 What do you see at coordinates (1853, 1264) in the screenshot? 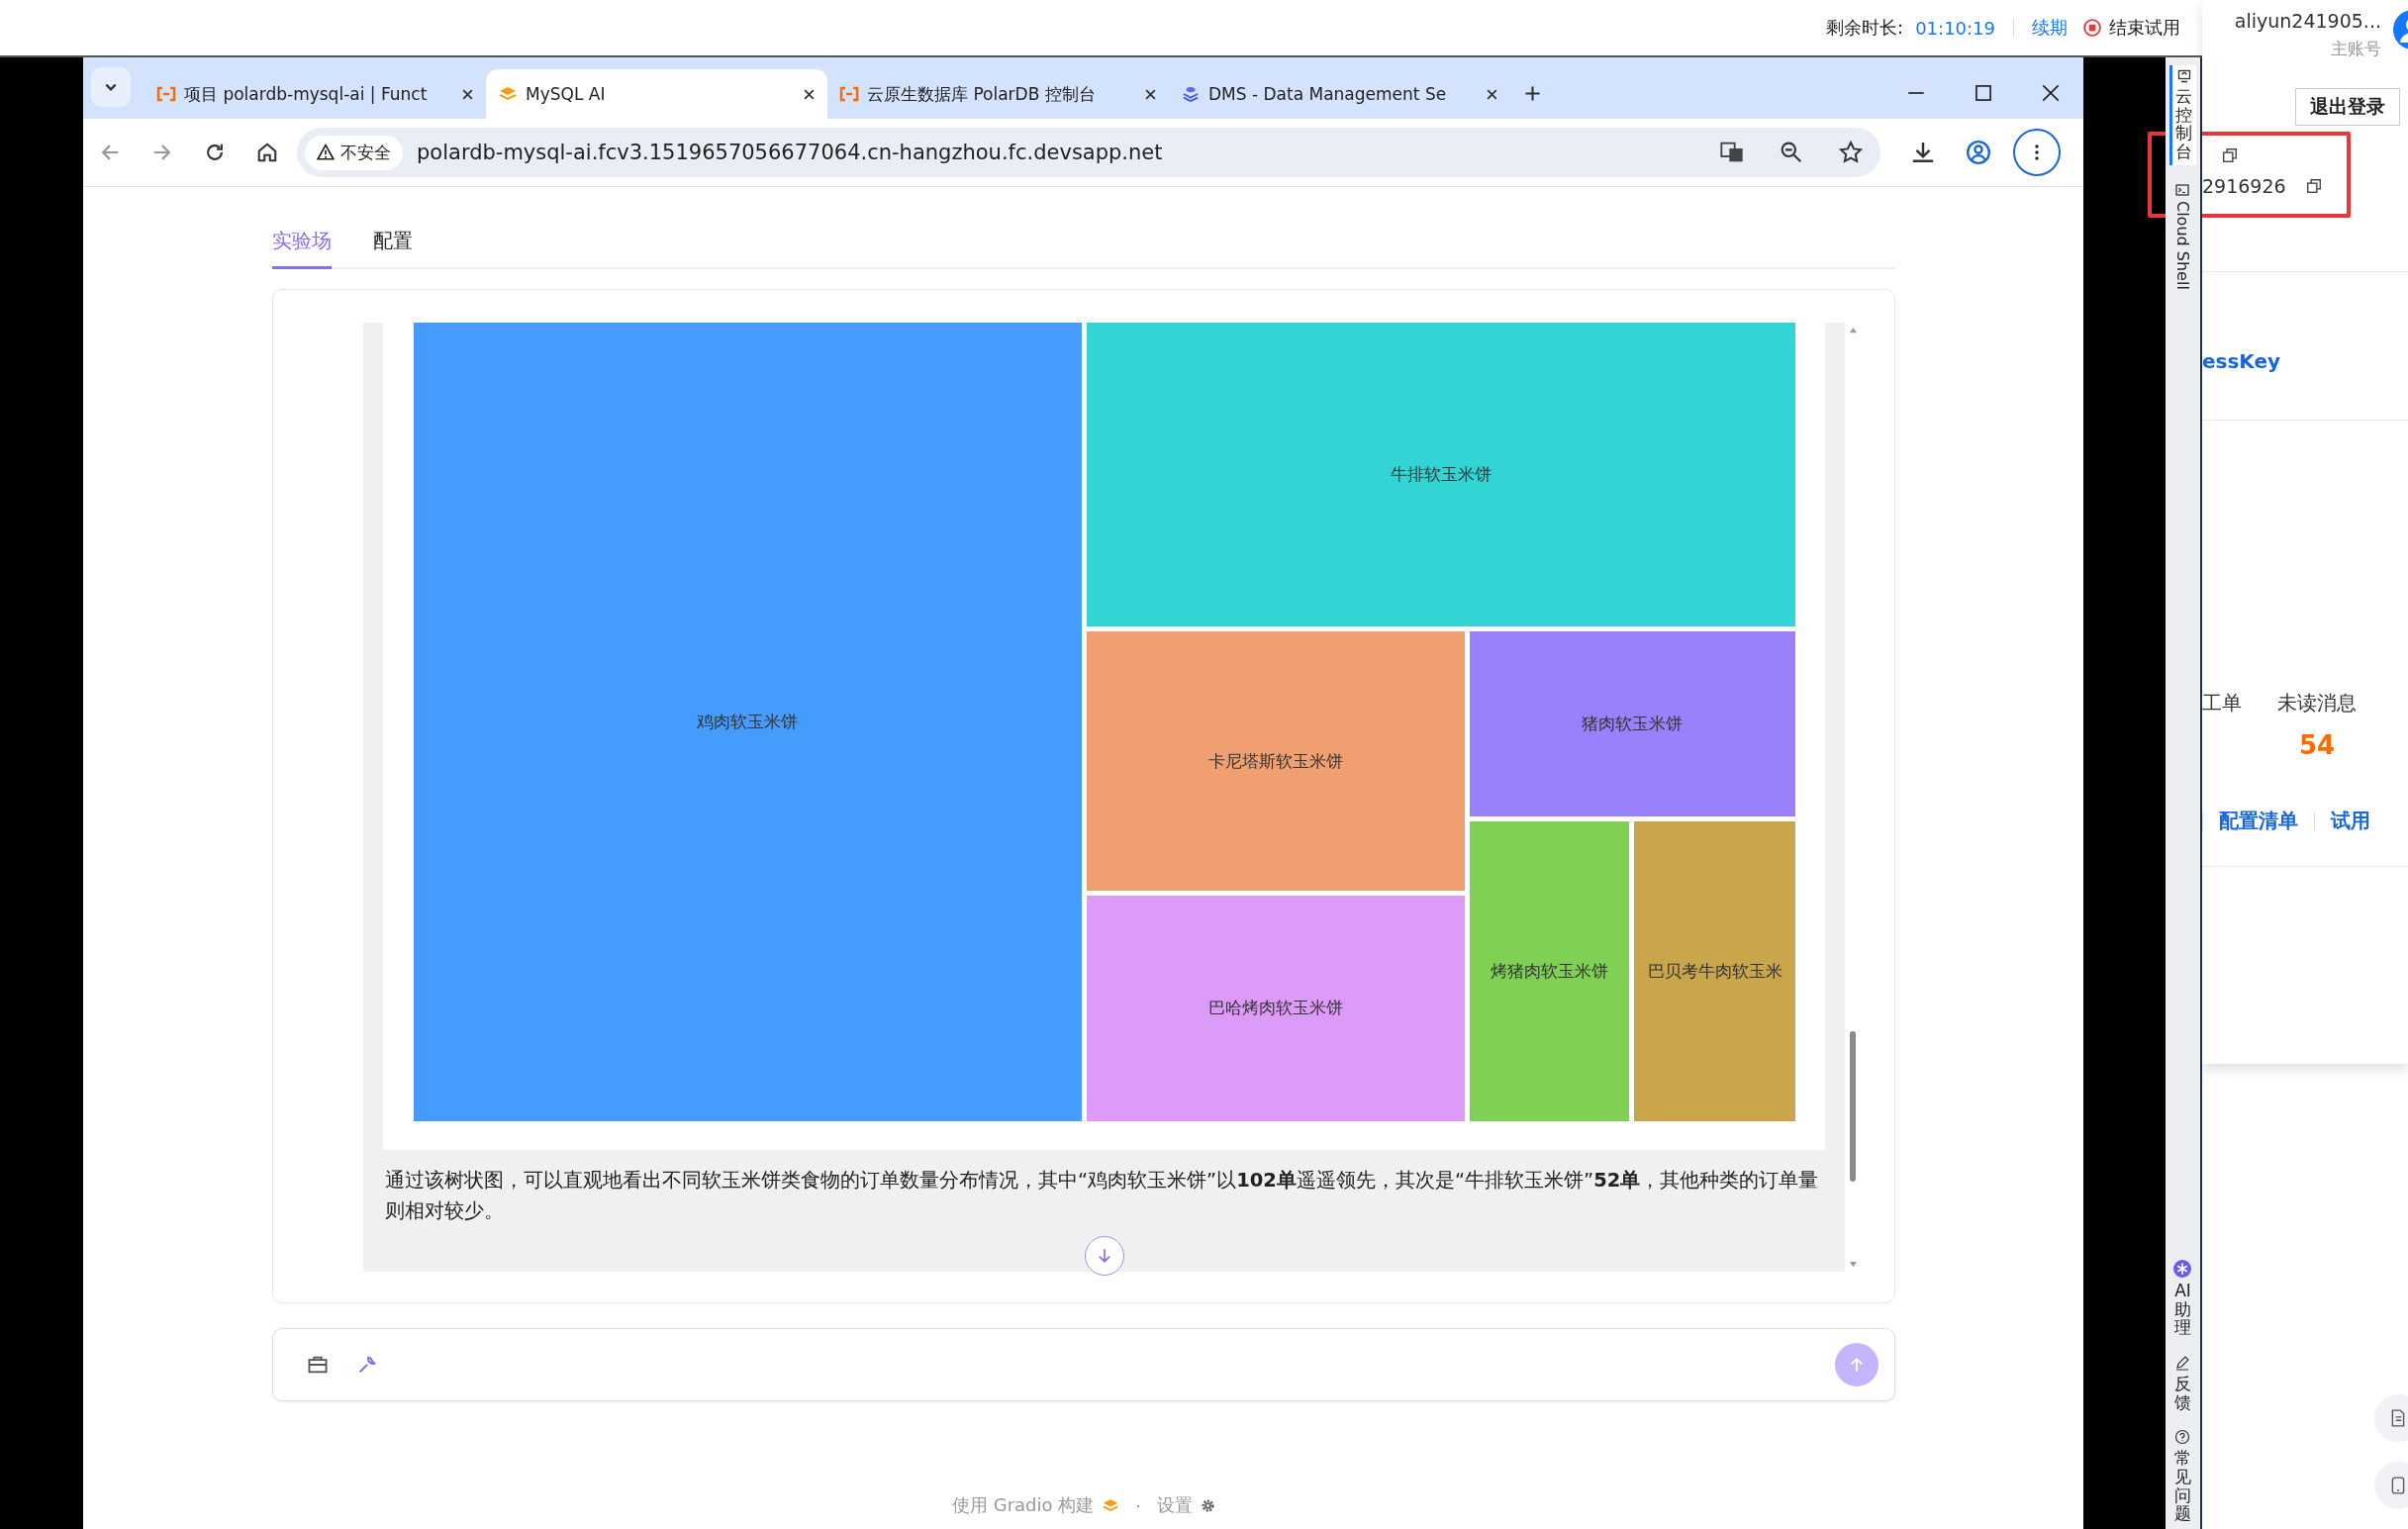
I see `scroll-down-icon` at bounding box center [1853, 1264].